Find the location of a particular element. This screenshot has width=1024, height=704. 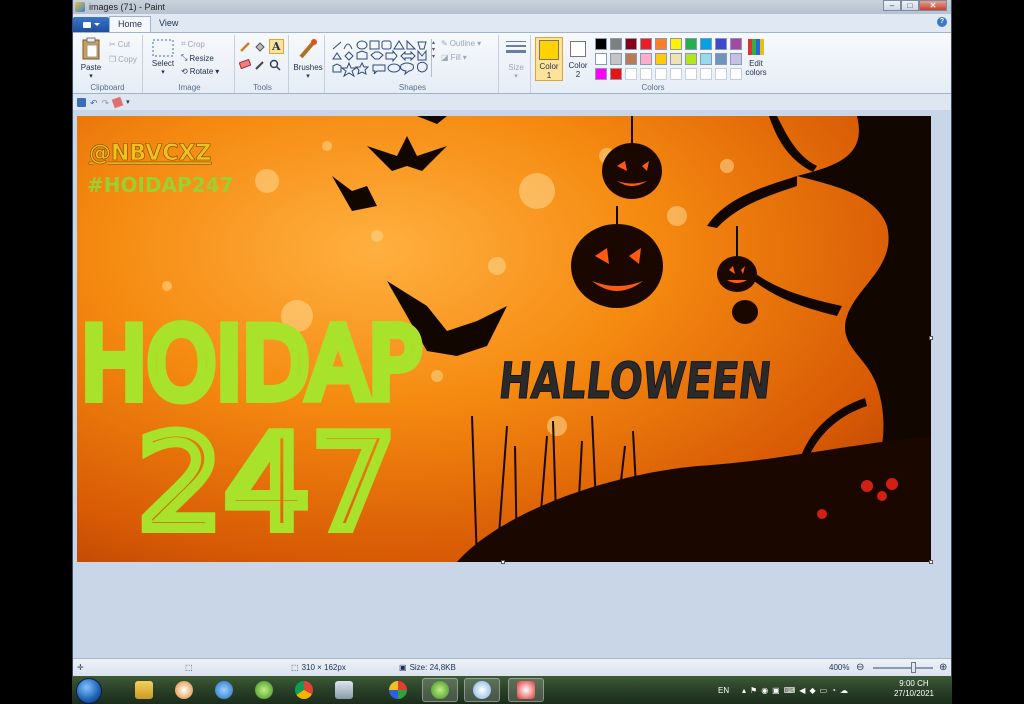

fill-tool is located at coordinates (260, 47).